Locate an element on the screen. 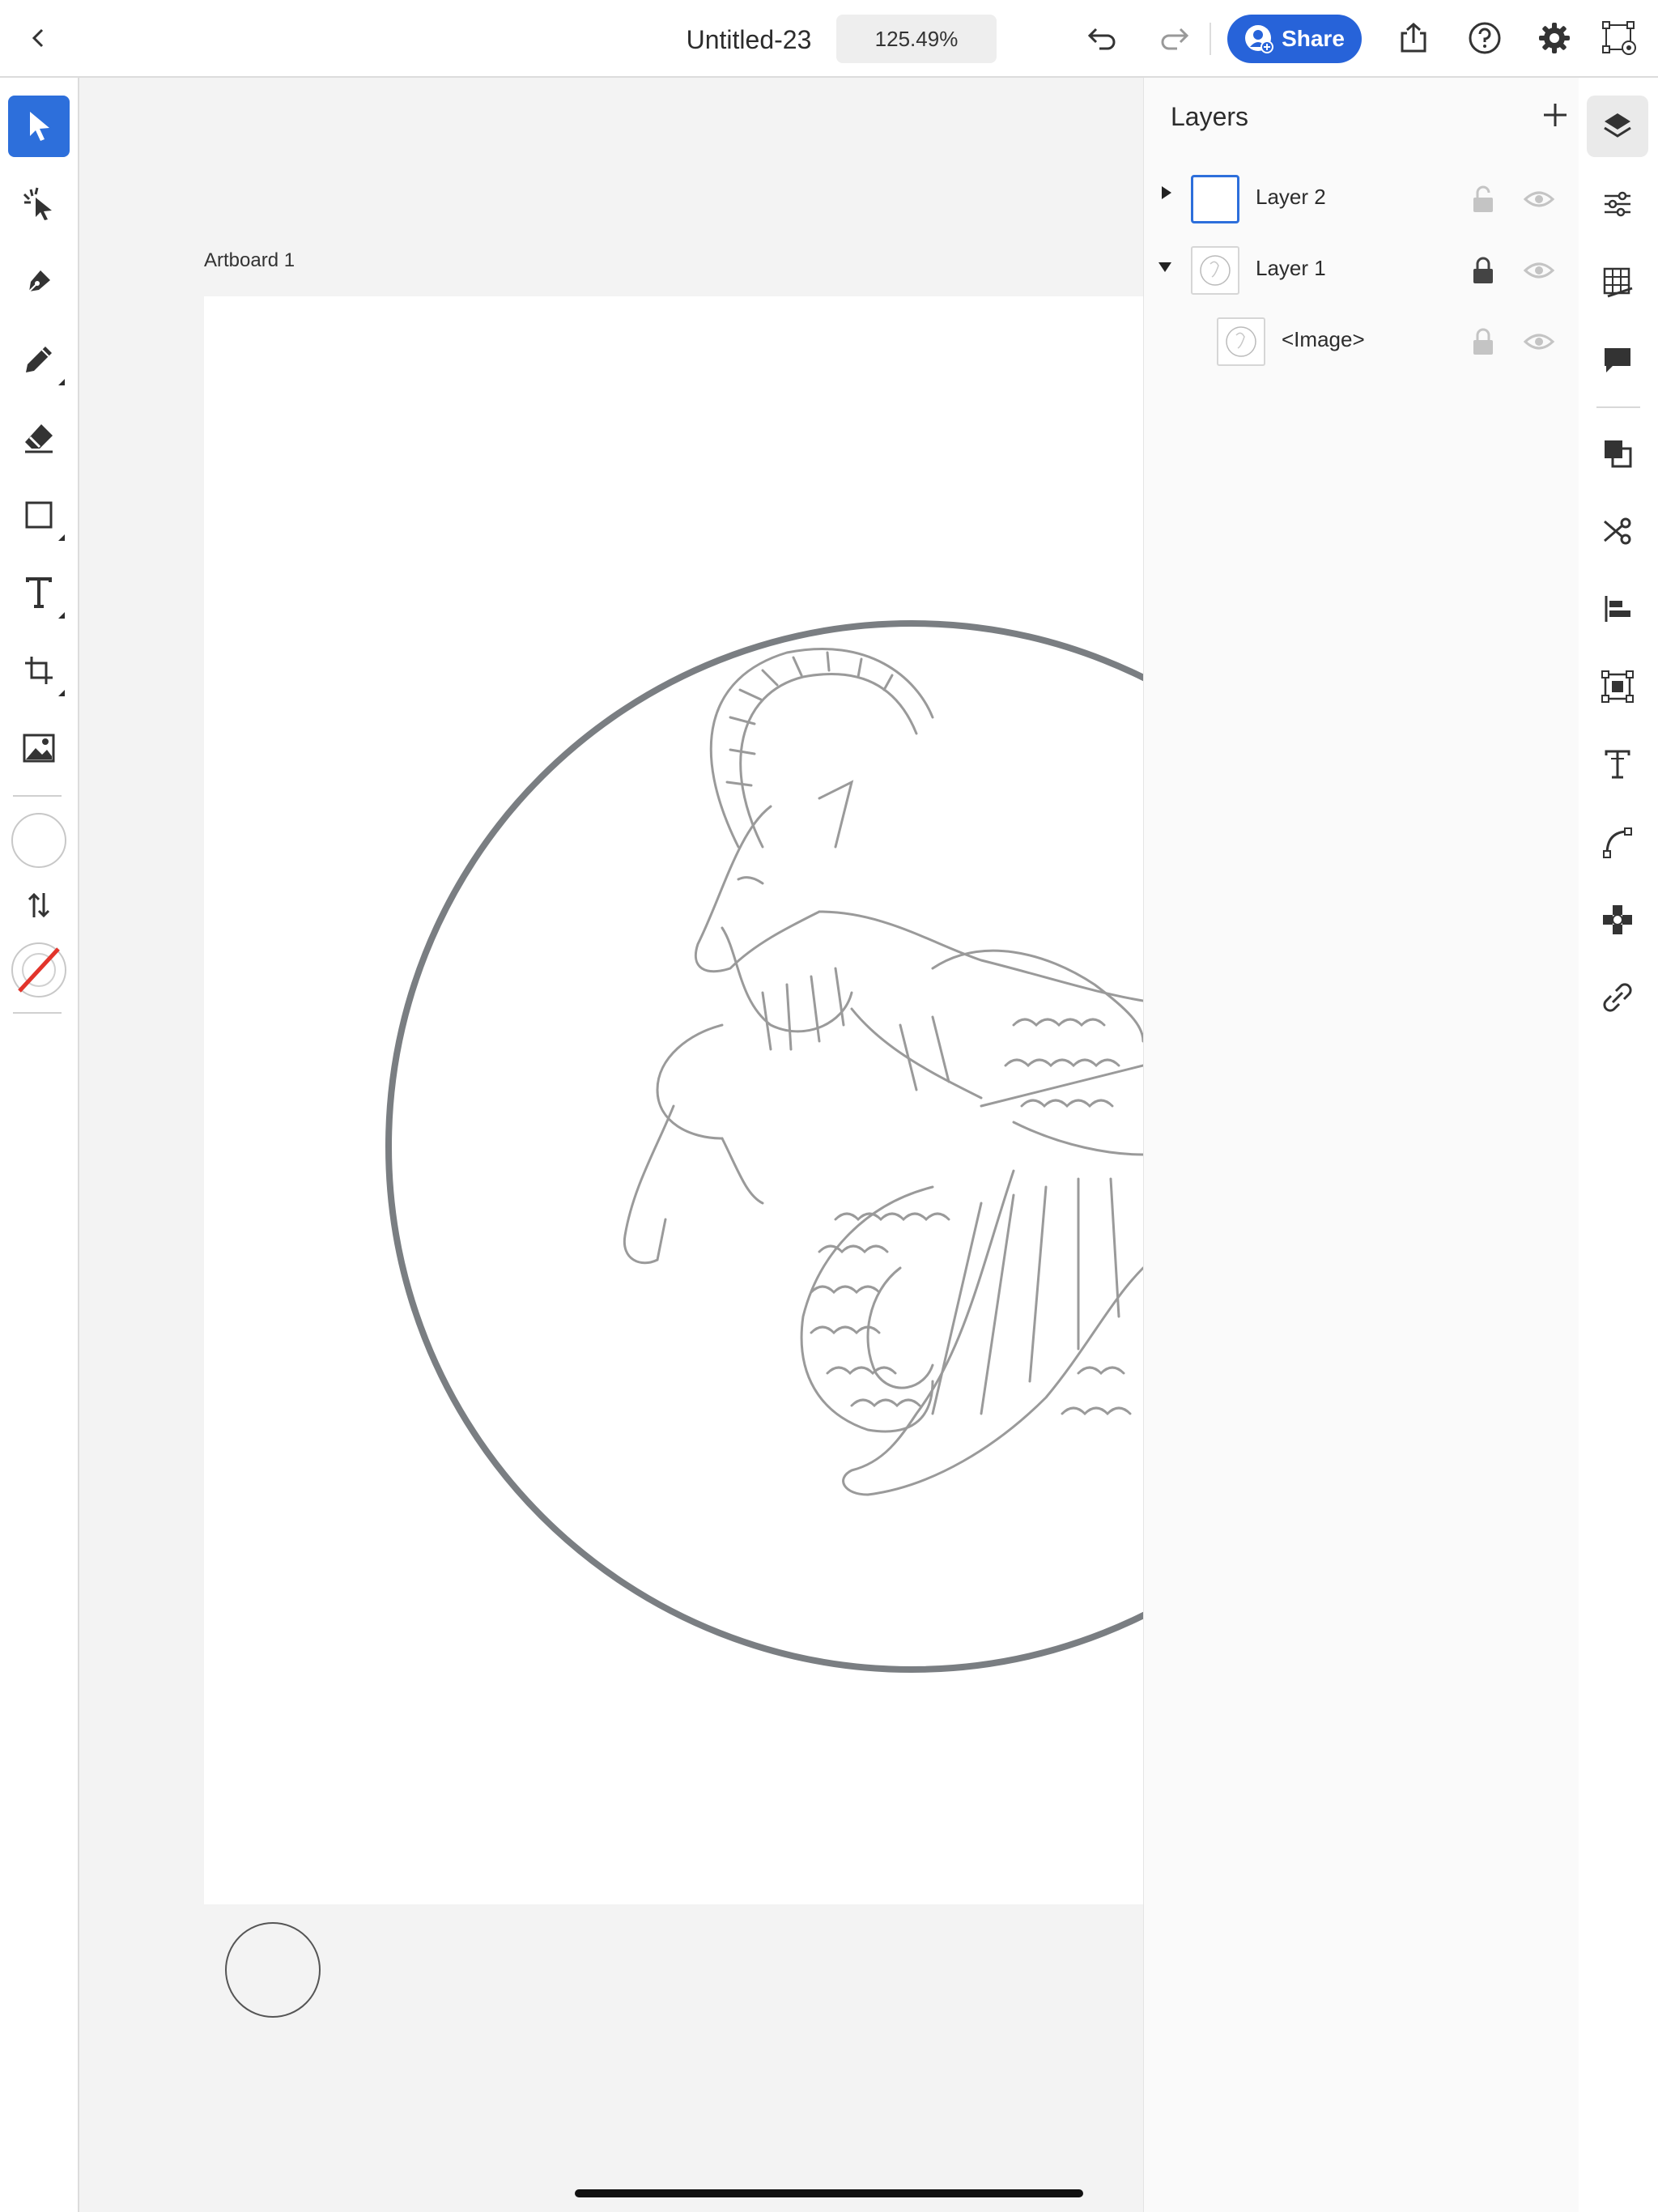 The image size is (1658, 2212). fill-swatch-icon is located at coordinates (39, 841).